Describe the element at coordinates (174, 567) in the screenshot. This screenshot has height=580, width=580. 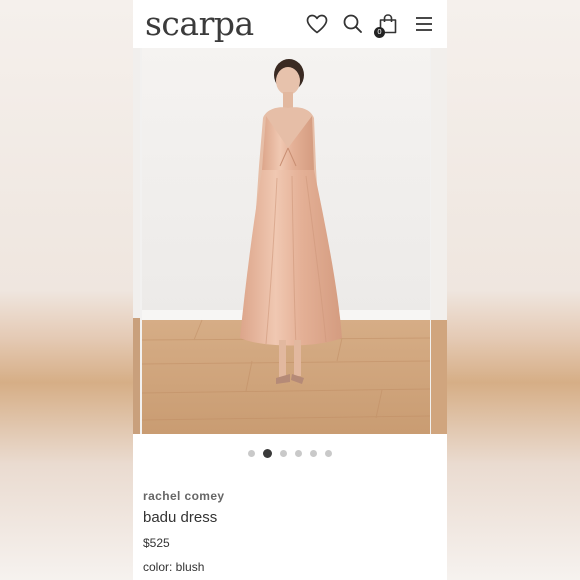
I see `product-color: color: blush` at that location.